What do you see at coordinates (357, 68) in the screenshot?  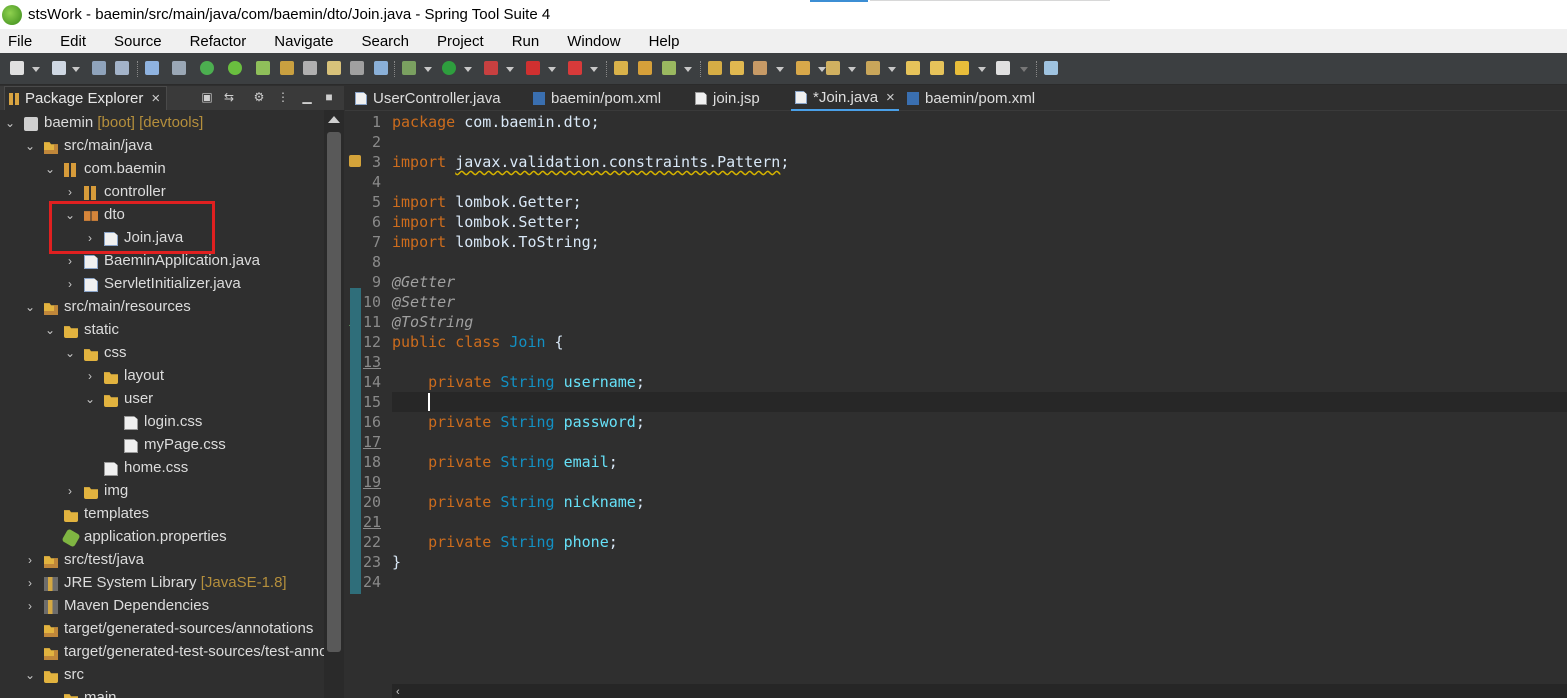 I see `block-selection-icon` at bounding box center [357, 68].